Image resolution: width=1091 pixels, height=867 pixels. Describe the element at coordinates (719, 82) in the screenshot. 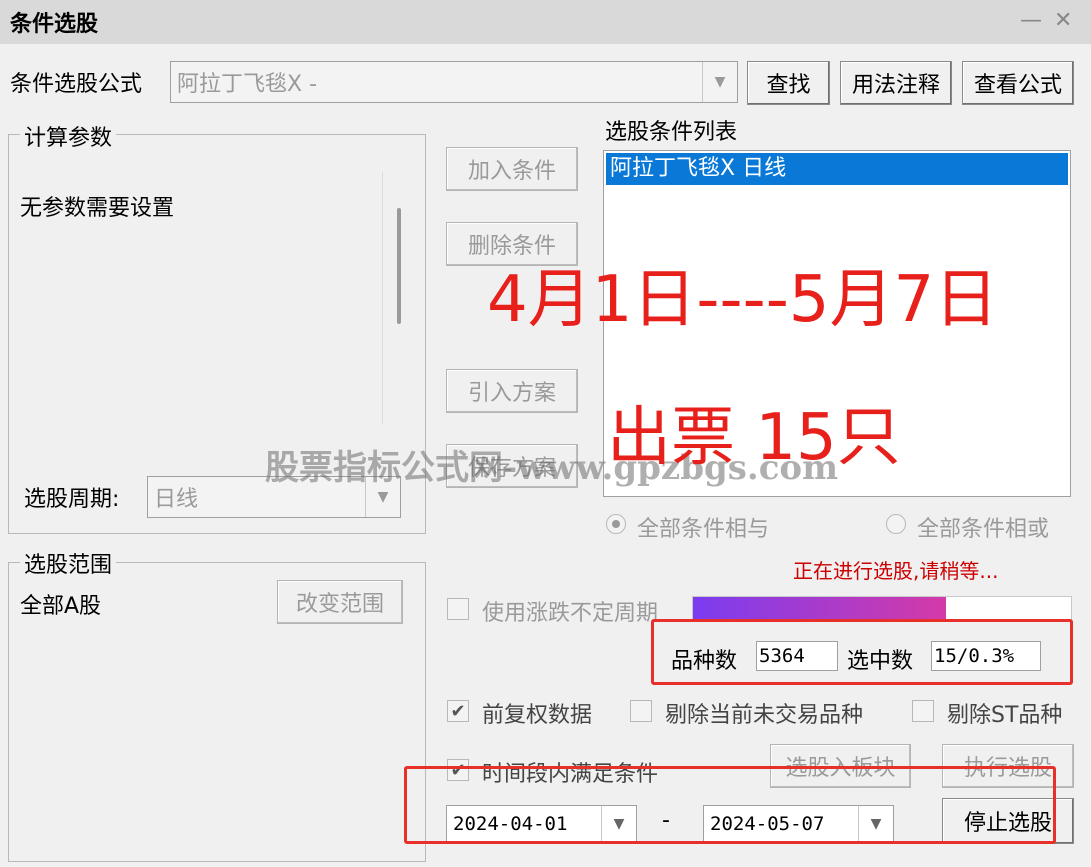

I see `chevron-down-icon: ▼` at that location.